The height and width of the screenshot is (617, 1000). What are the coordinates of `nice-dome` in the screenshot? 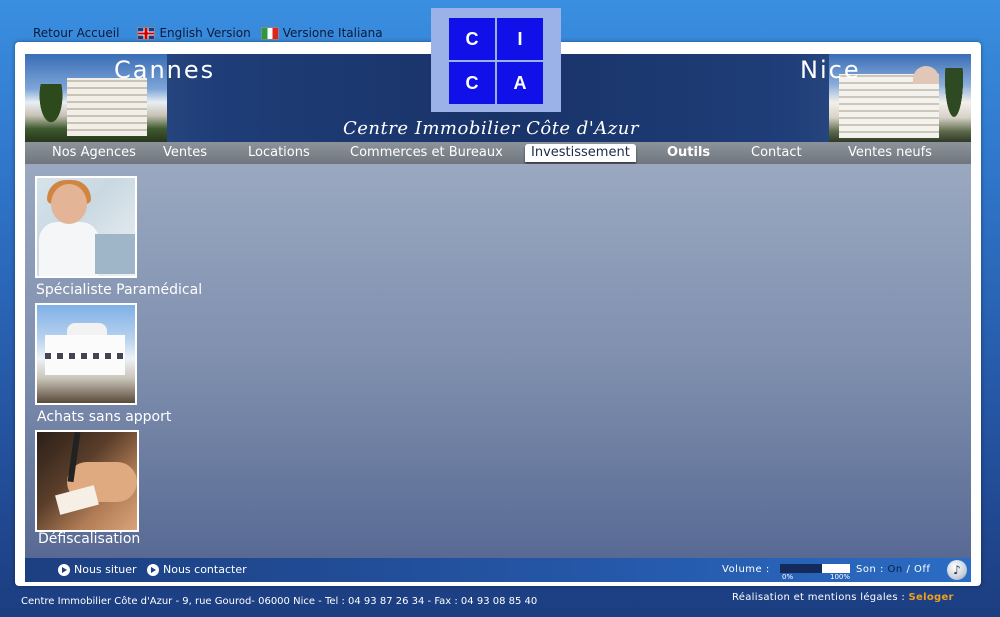 It's located at (926, 75).